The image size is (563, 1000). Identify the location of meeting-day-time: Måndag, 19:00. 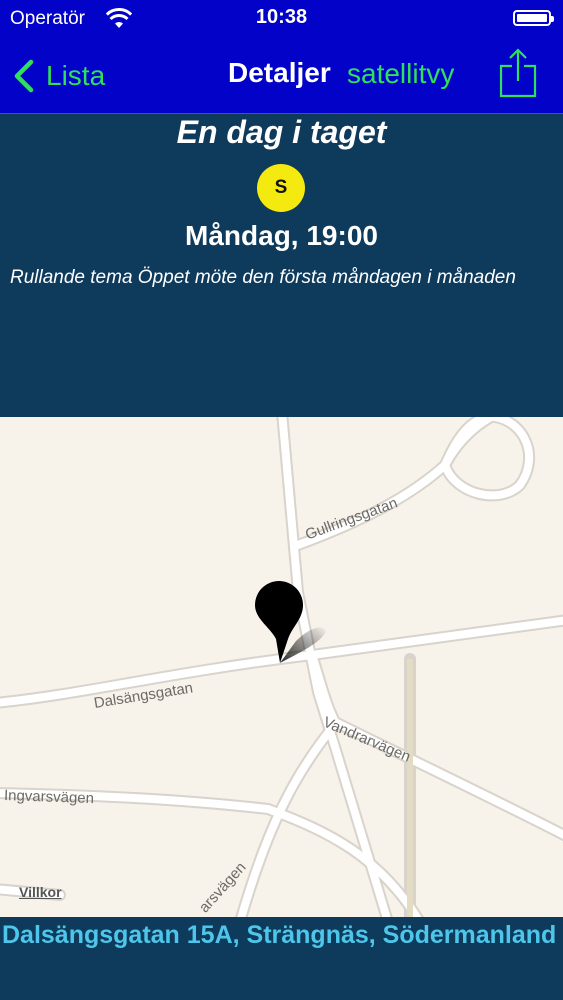
(281, 235).